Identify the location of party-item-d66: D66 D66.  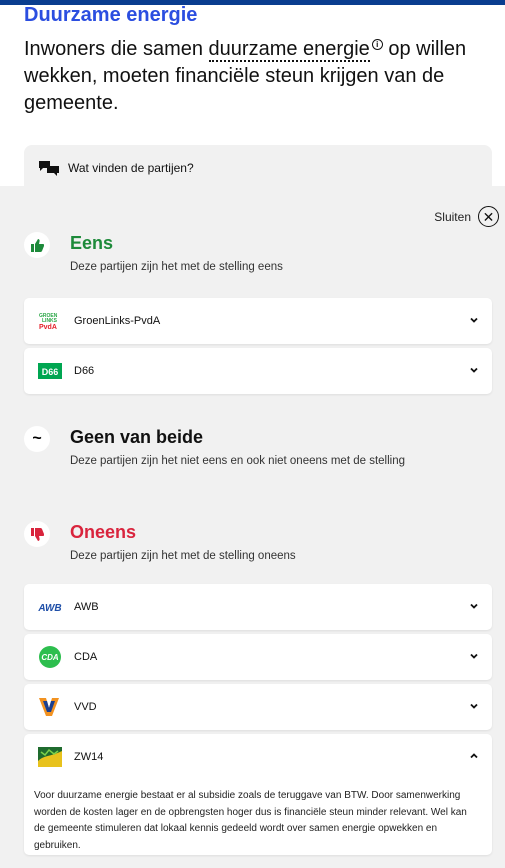
(258, 371).